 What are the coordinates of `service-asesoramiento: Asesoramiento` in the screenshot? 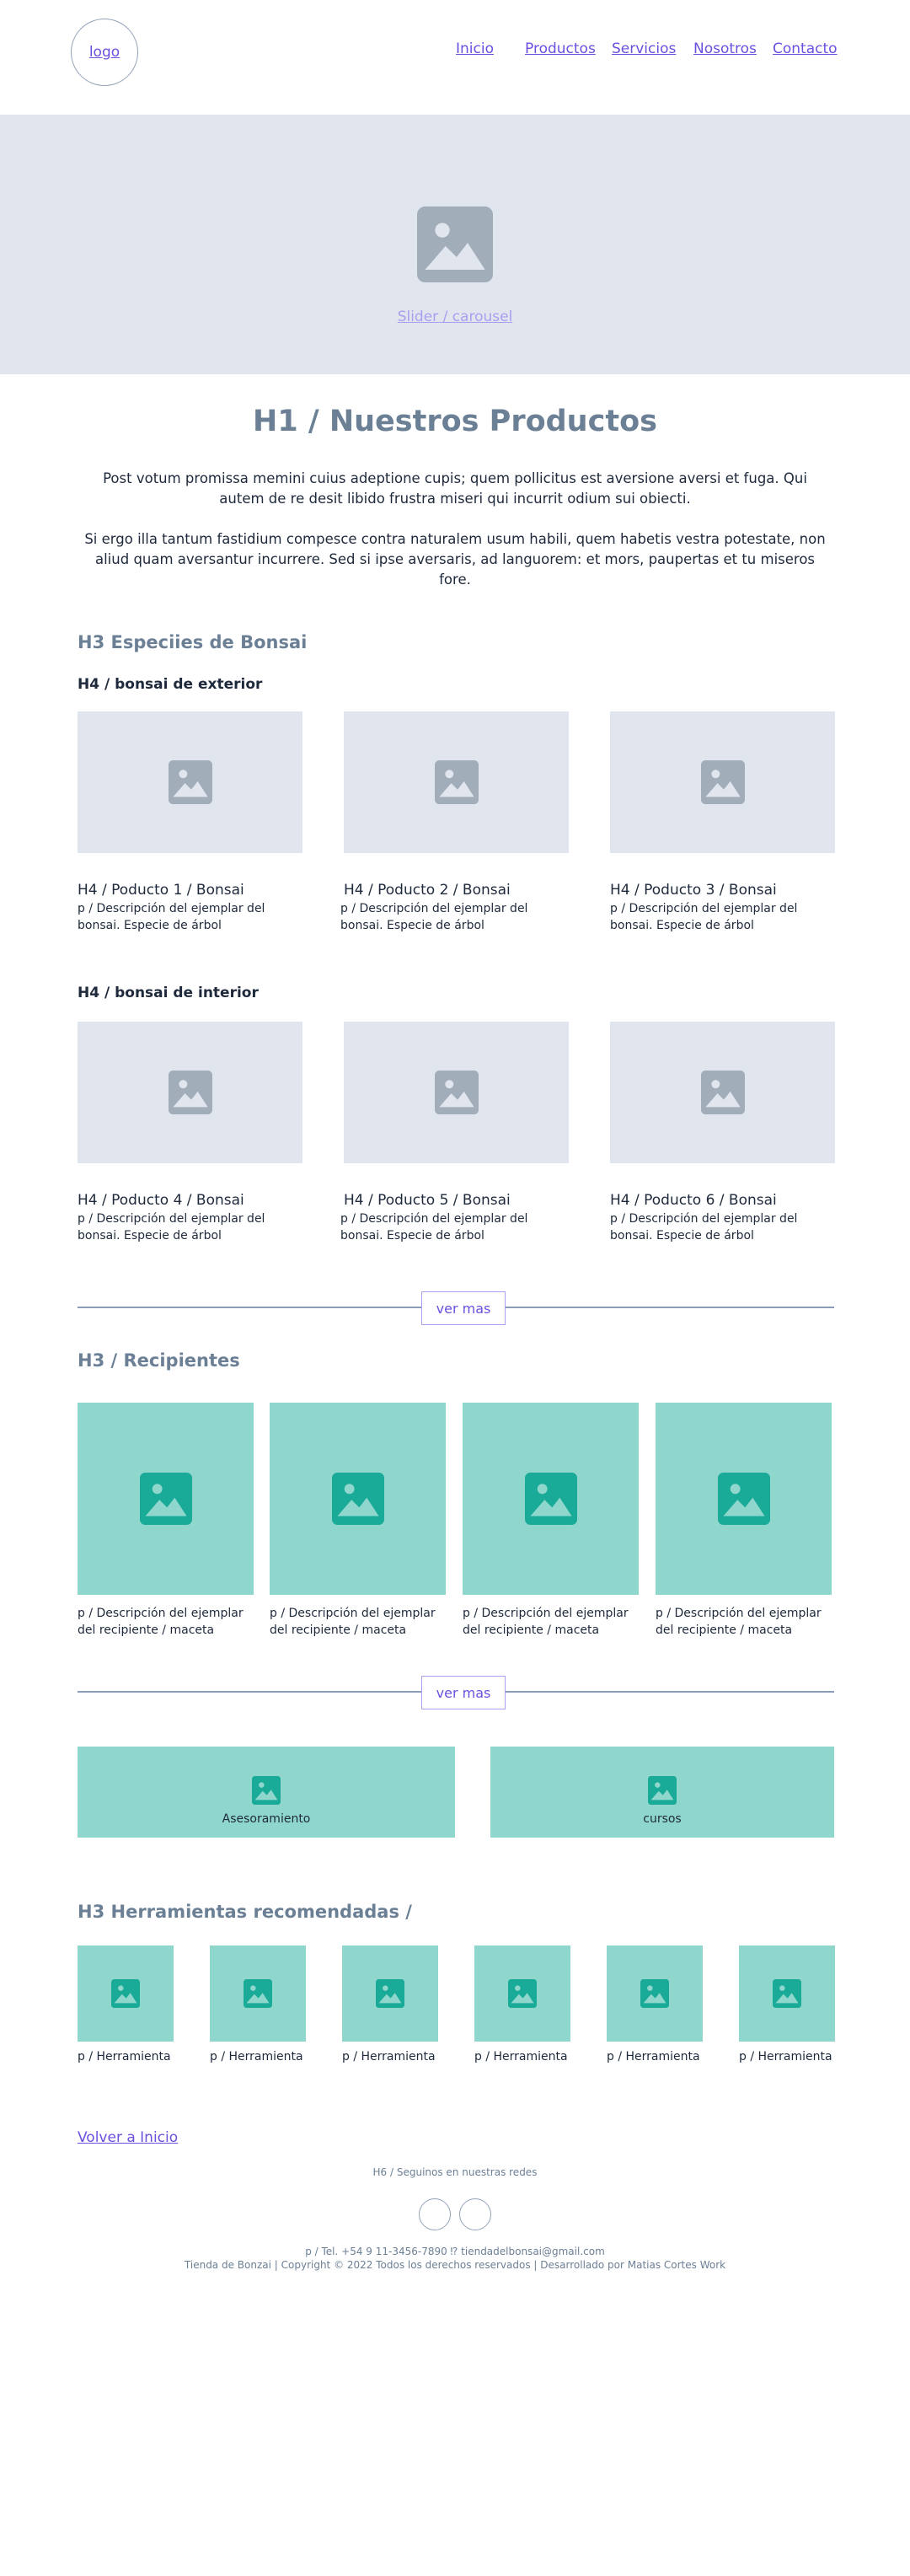 It's located at (266, 1792).